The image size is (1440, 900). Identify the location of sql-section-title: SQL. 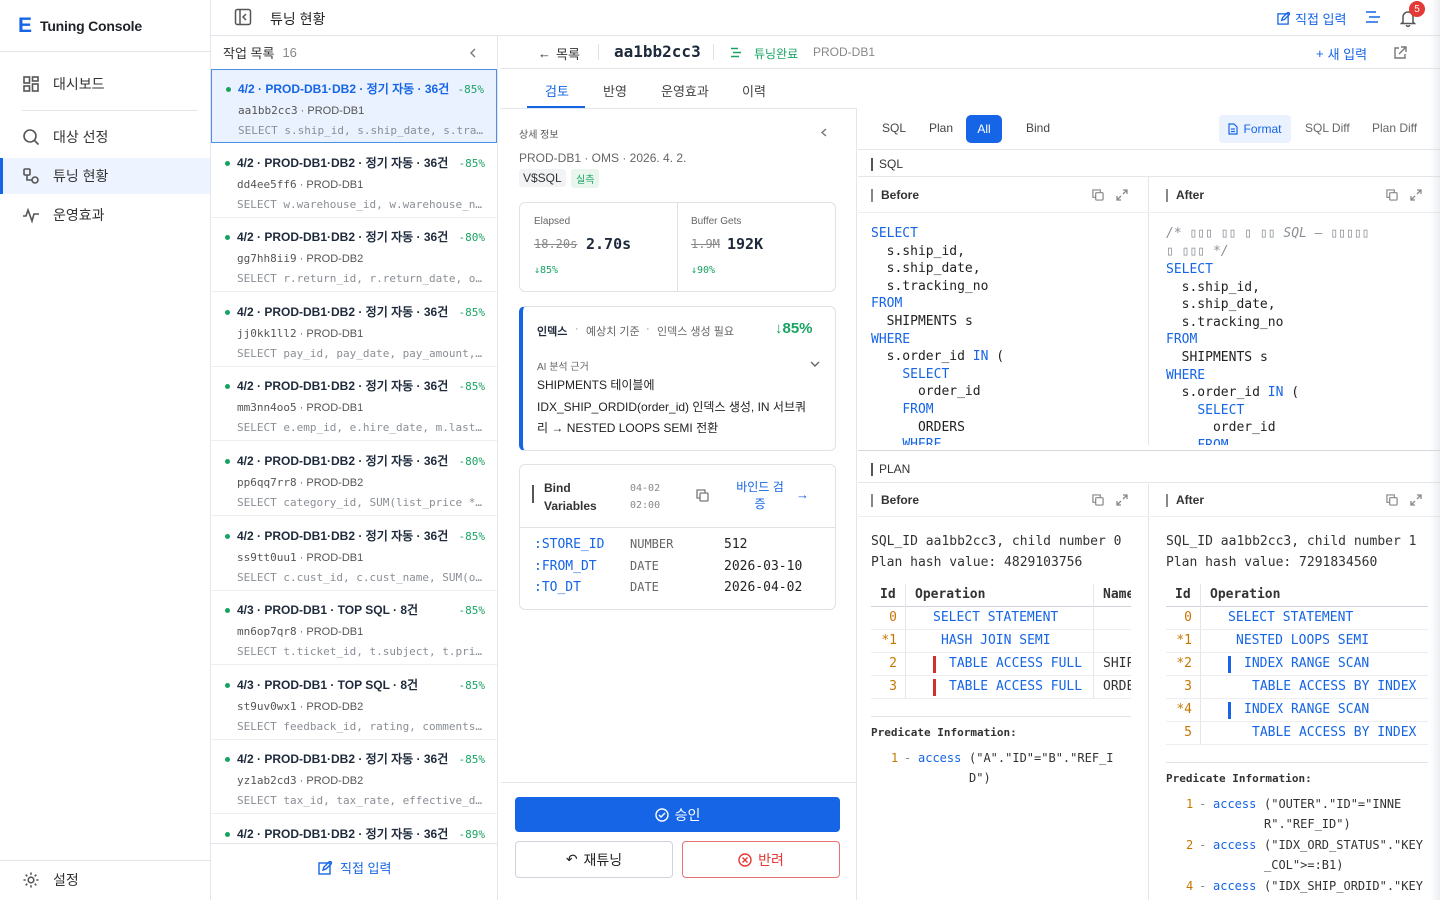
(887, 164).